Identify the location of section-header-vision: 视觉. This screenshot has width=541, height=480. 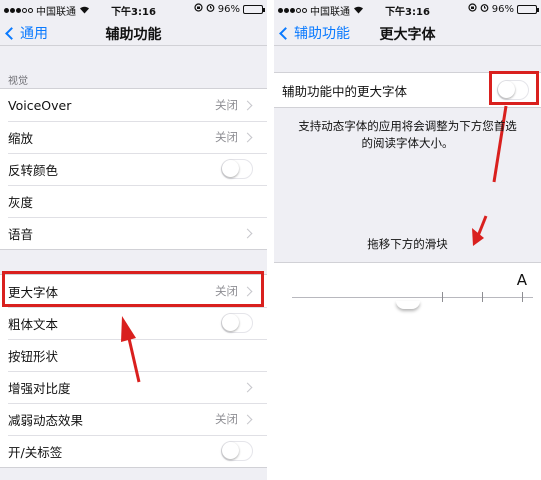
(18, 81).